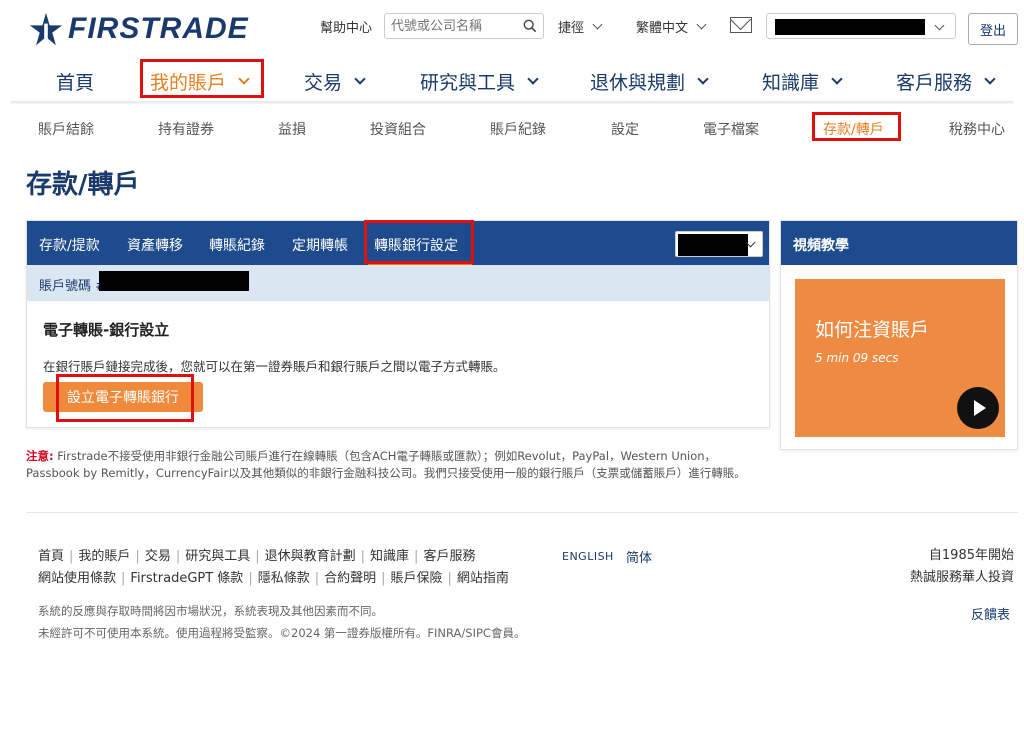 This screenshot has width=1024, height=746. I want to click on logo-text: FIRSTRADE, so click(158, 28).